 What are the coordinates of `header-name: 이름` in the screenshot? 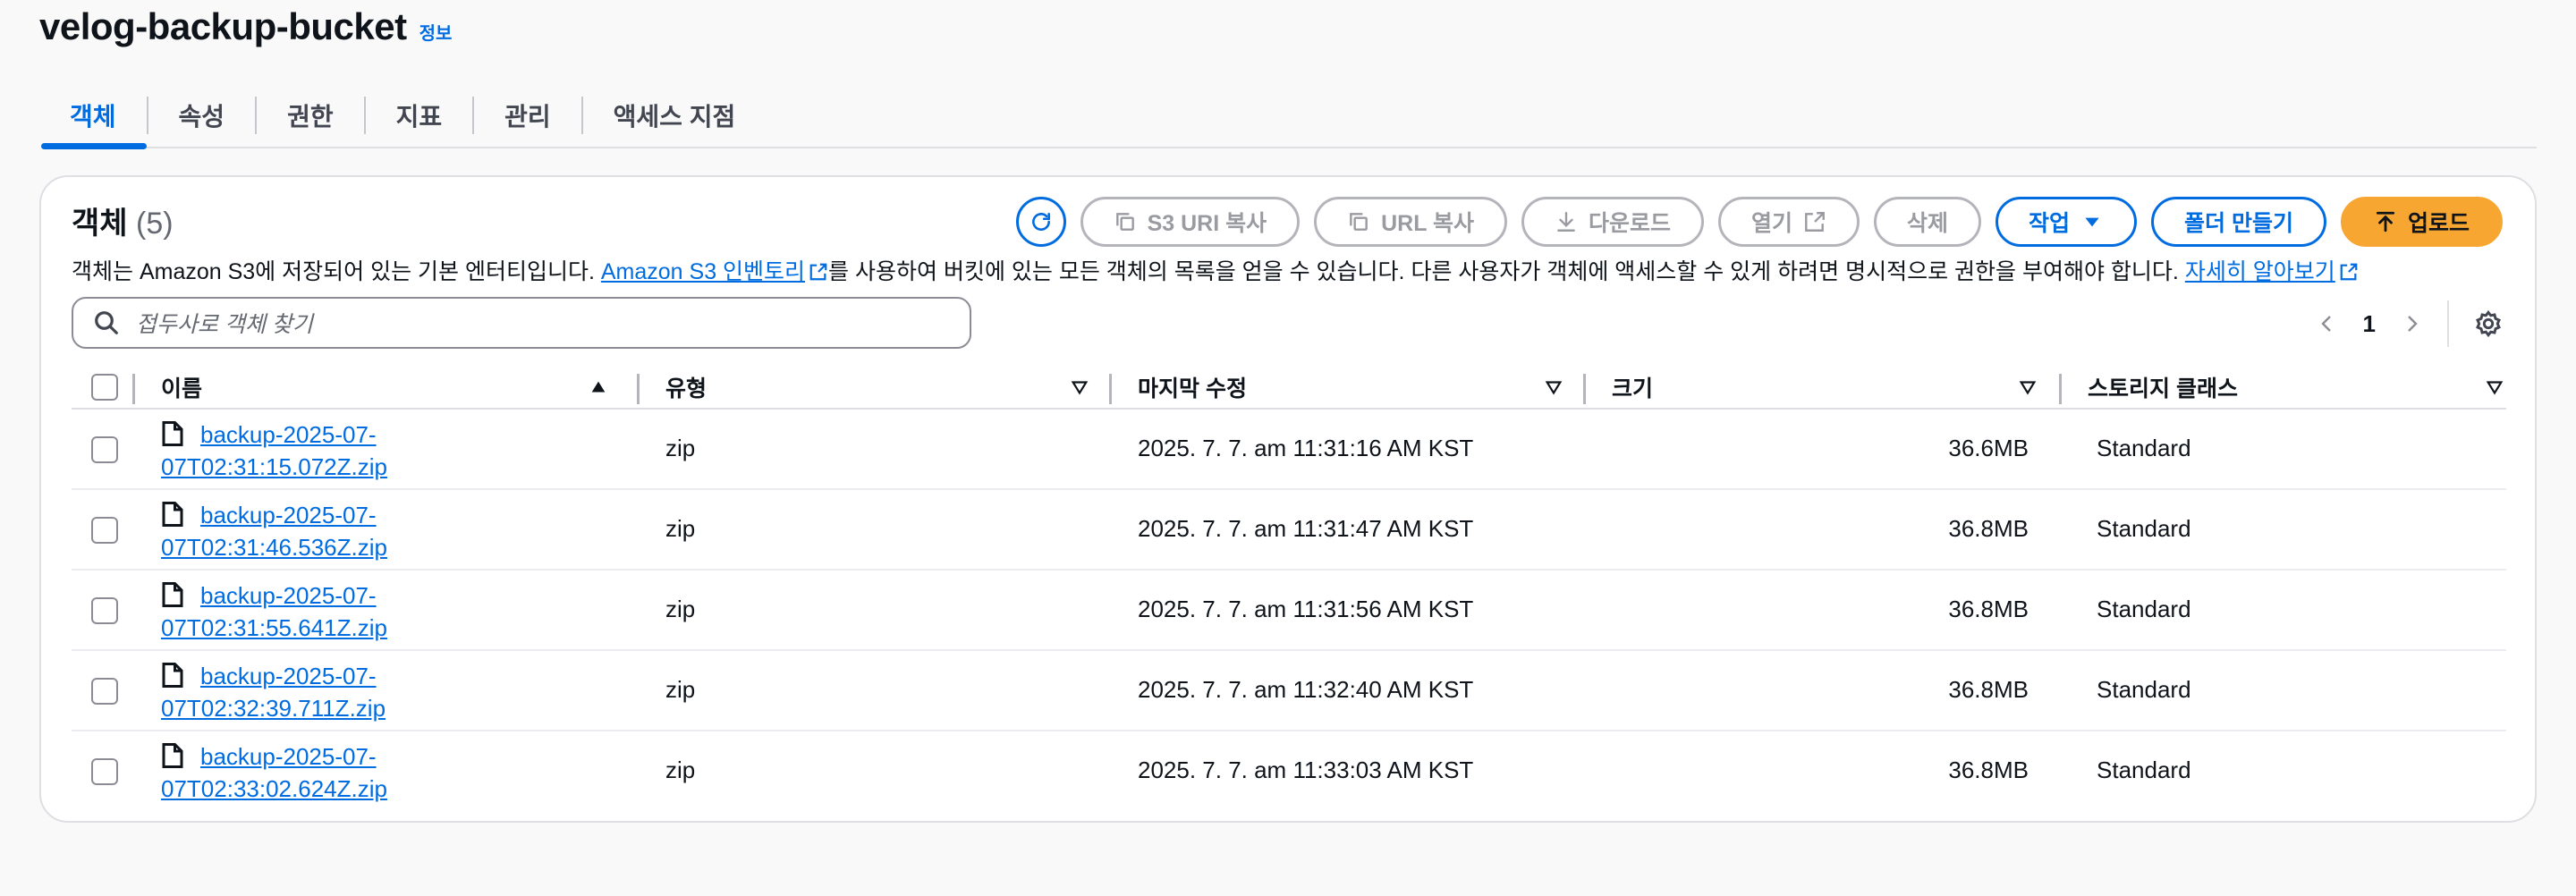 It's located at (384, 387).